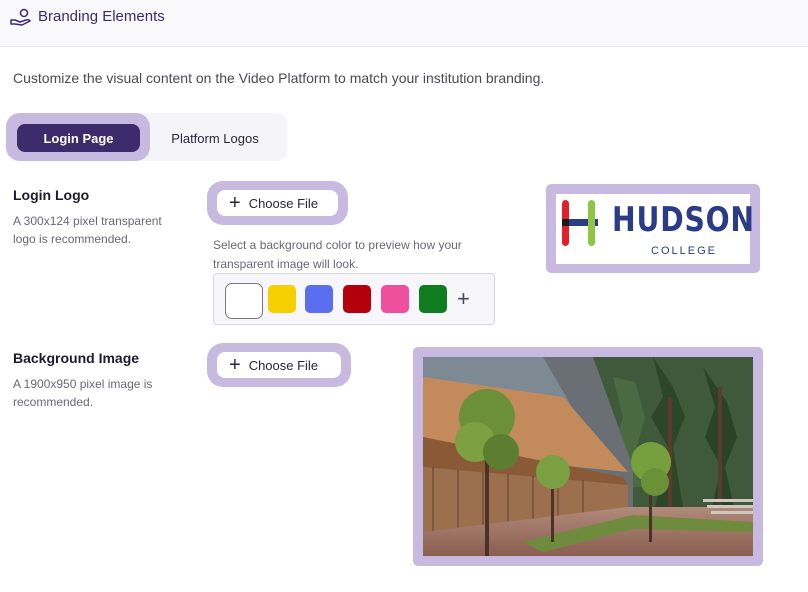 The width and height of the screenshot is (808, 592). I want to click on add-color-icon: +, so click(463, 299).